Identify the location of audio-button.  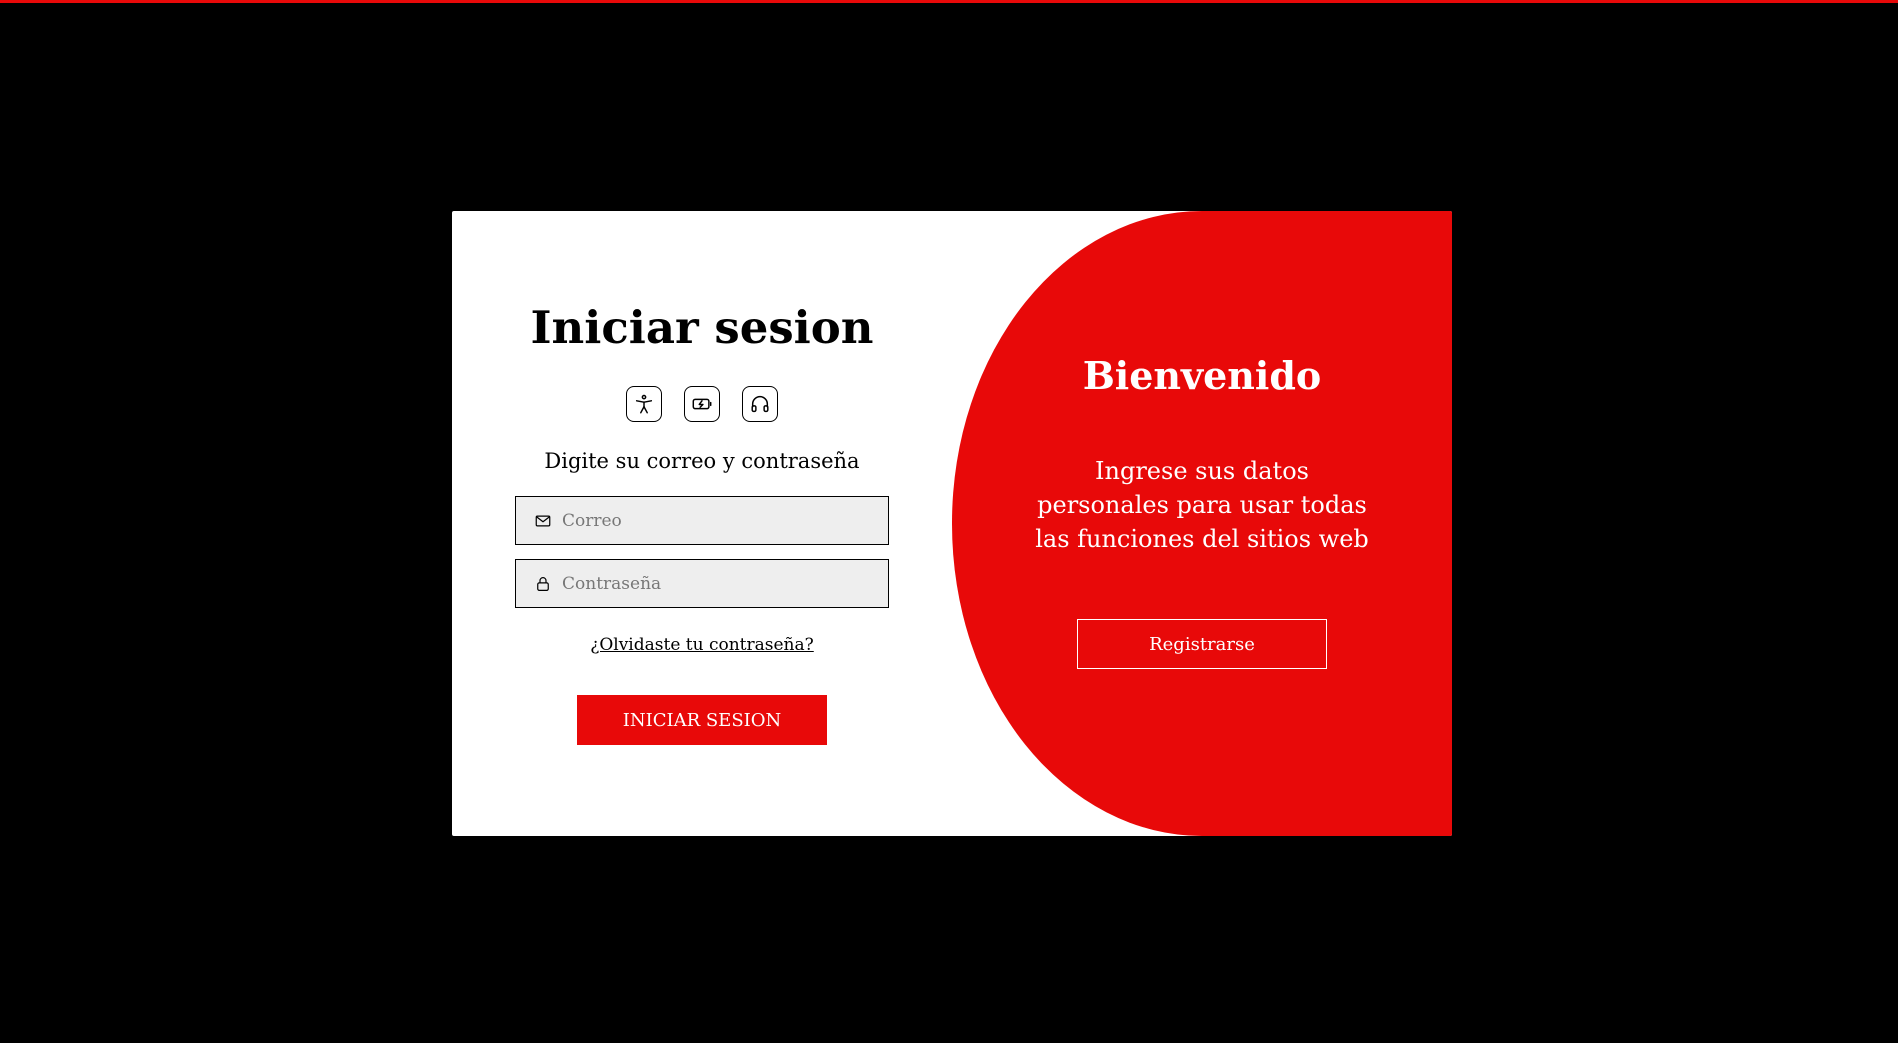
(760, 404).